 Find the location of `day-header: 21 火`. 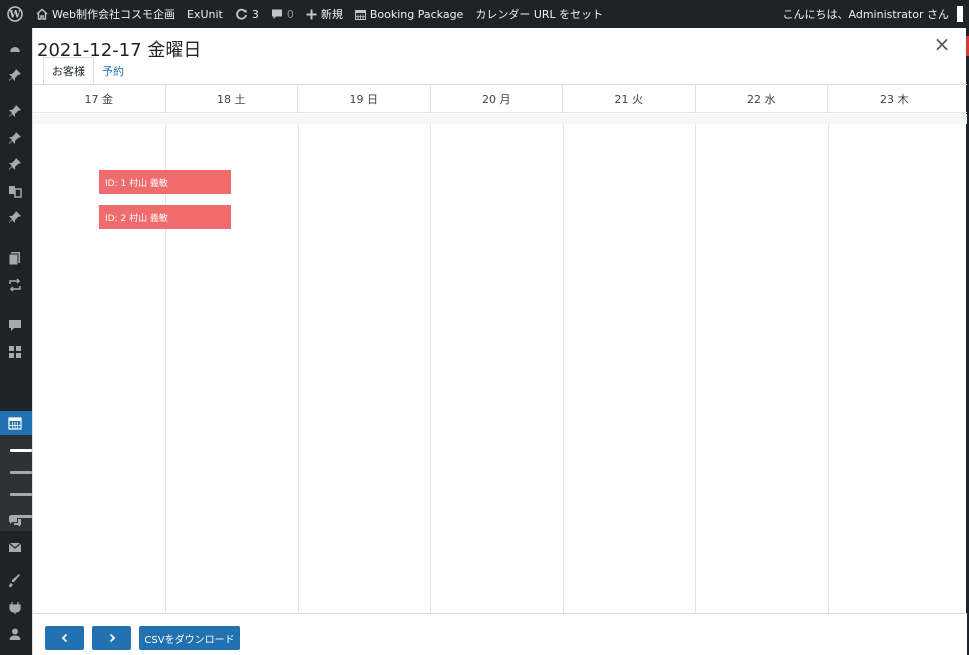

day-header: 21 火 is located at coordinates (629, 99).